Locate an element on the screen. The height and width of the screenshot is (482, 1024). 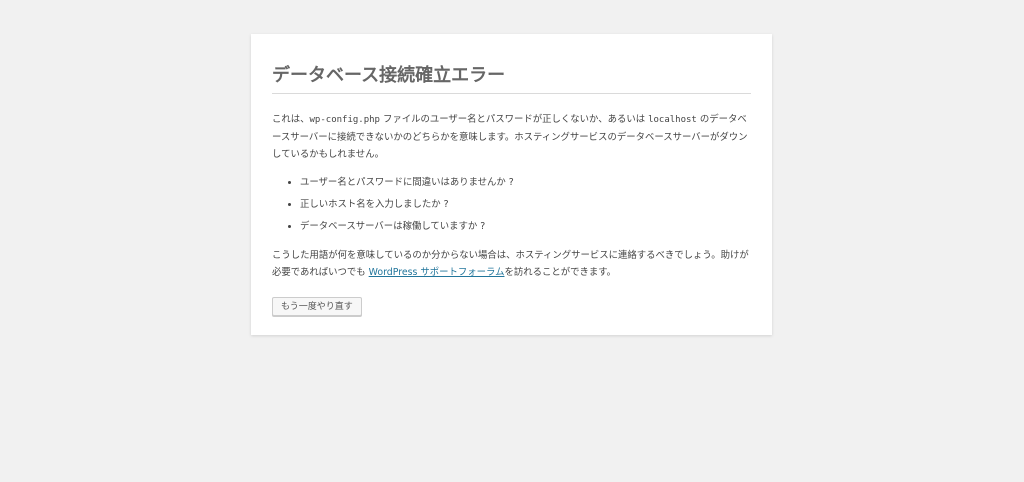
db-host: localhost is located at coordinates (672, 120).